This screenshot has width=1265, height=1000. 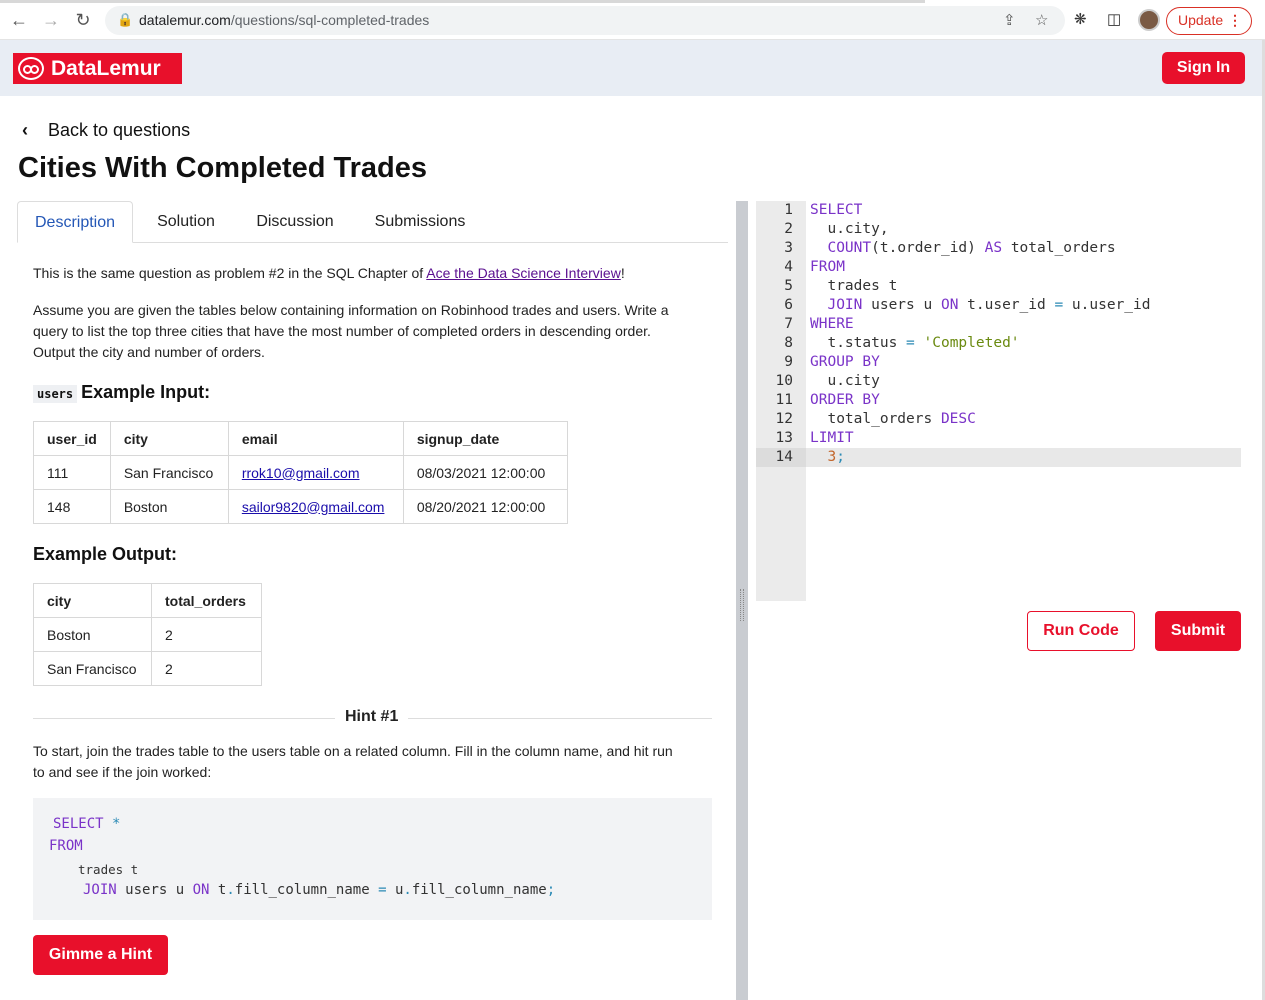 I want to click on code-text: WHERE, so click(x=832, y=324).